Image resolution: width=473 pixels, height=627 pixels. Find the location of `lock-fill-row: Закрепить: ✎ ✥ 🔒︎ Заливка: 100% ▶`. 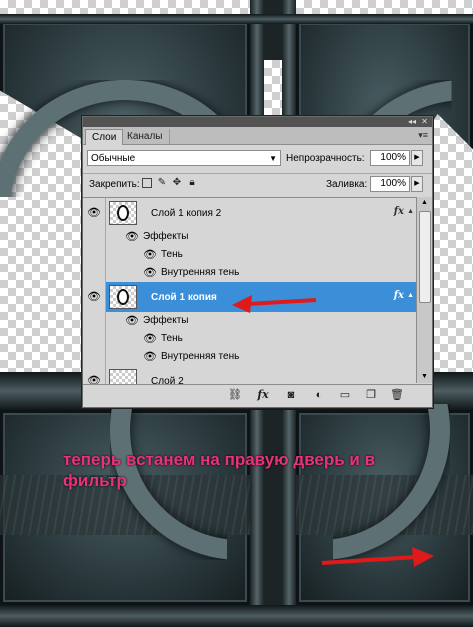

lock-fill-row: Закрепить: ✎ ✥ 🔒︎ Заливка: 100% ▶ is located at coordinates (257, 183).